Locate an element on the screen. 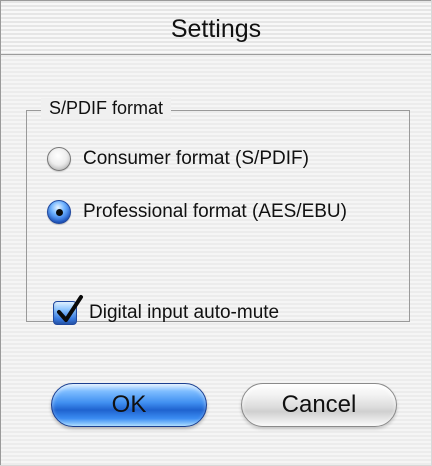 The width and height of the screenshot is (432, 466). auto-mute-label: Digital input auto-mute is located at coordinates (184, 312).